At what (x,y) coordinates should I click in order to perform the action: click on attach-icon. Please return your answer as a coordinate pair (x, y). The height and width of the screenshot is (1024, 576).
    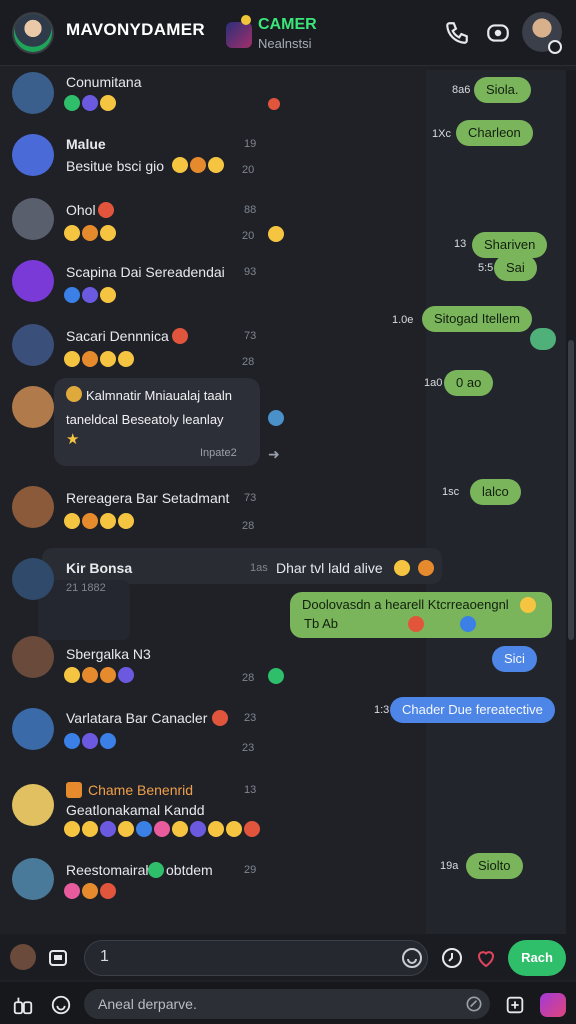
    Looking at the image, I should click on (474, 1004).